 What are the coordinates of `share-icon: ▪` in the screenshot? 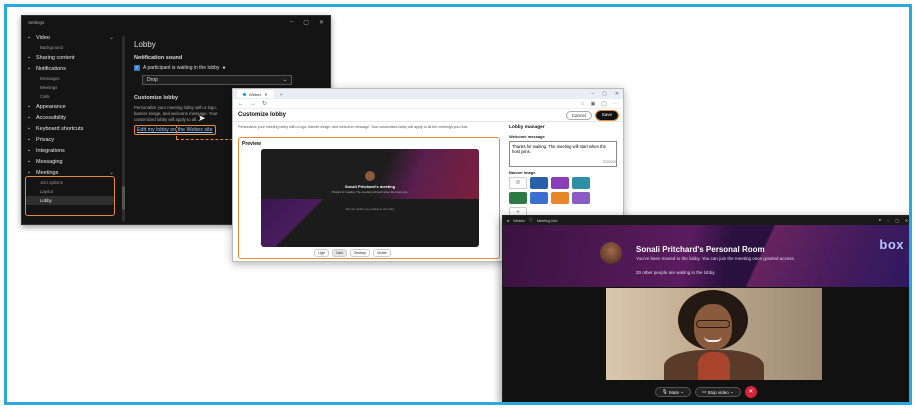 It's located at (29, 57).